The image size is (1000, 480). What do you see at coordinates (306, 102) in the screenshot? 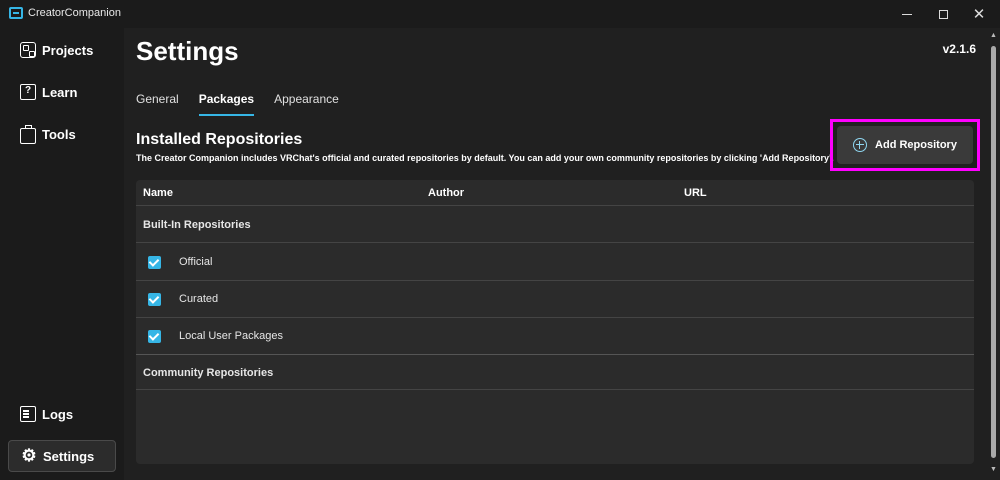
I see `tab-appearance: Appearance` at bounding box center [306, 102].